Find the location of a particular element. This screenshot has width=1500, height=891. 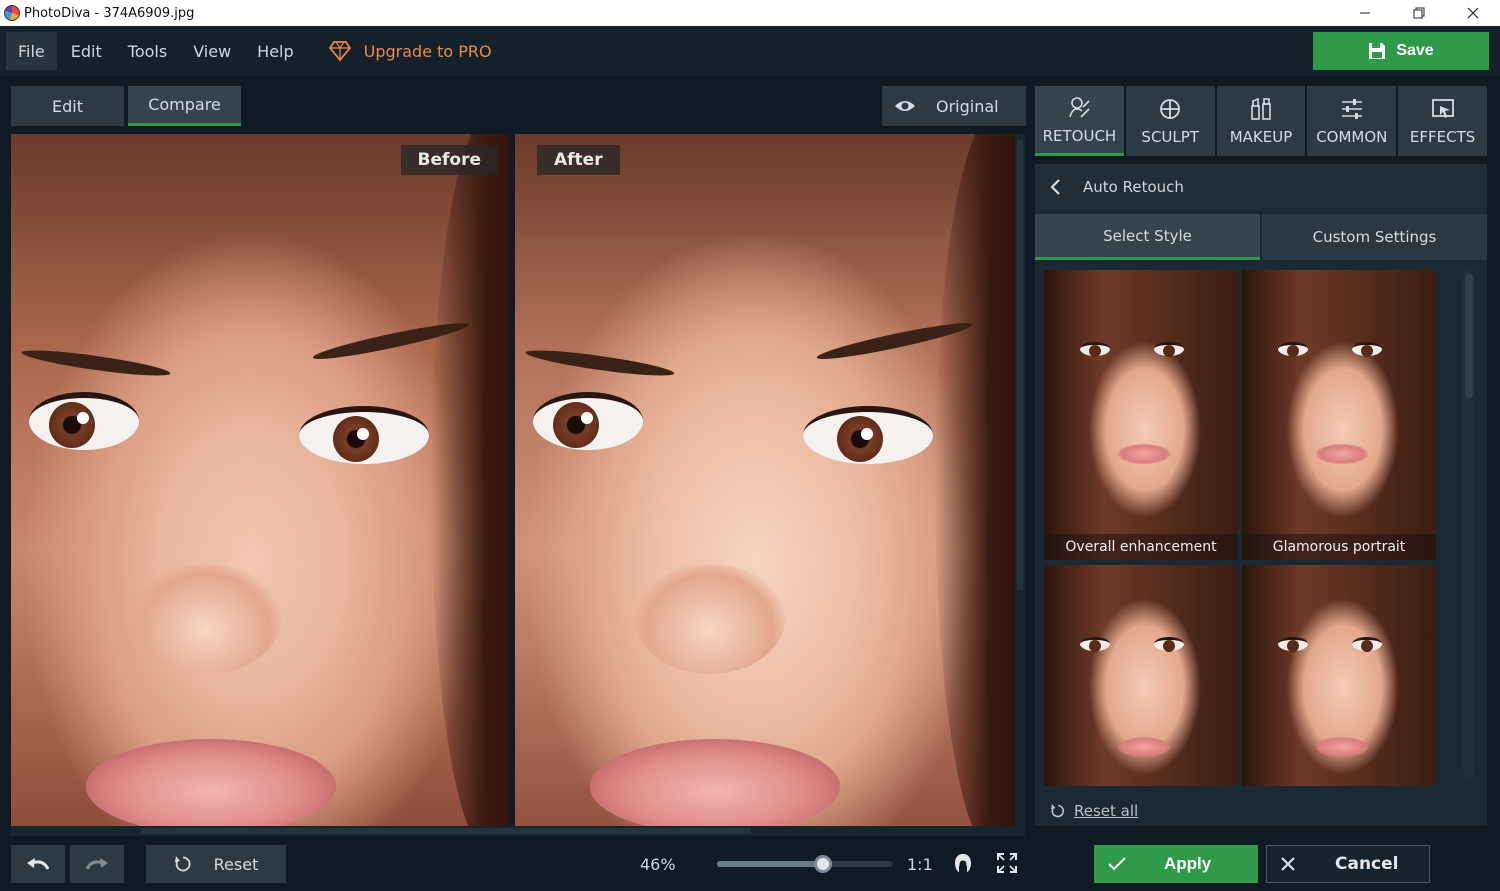

zoom-percent: 46% is located at coordinates (658, 864).